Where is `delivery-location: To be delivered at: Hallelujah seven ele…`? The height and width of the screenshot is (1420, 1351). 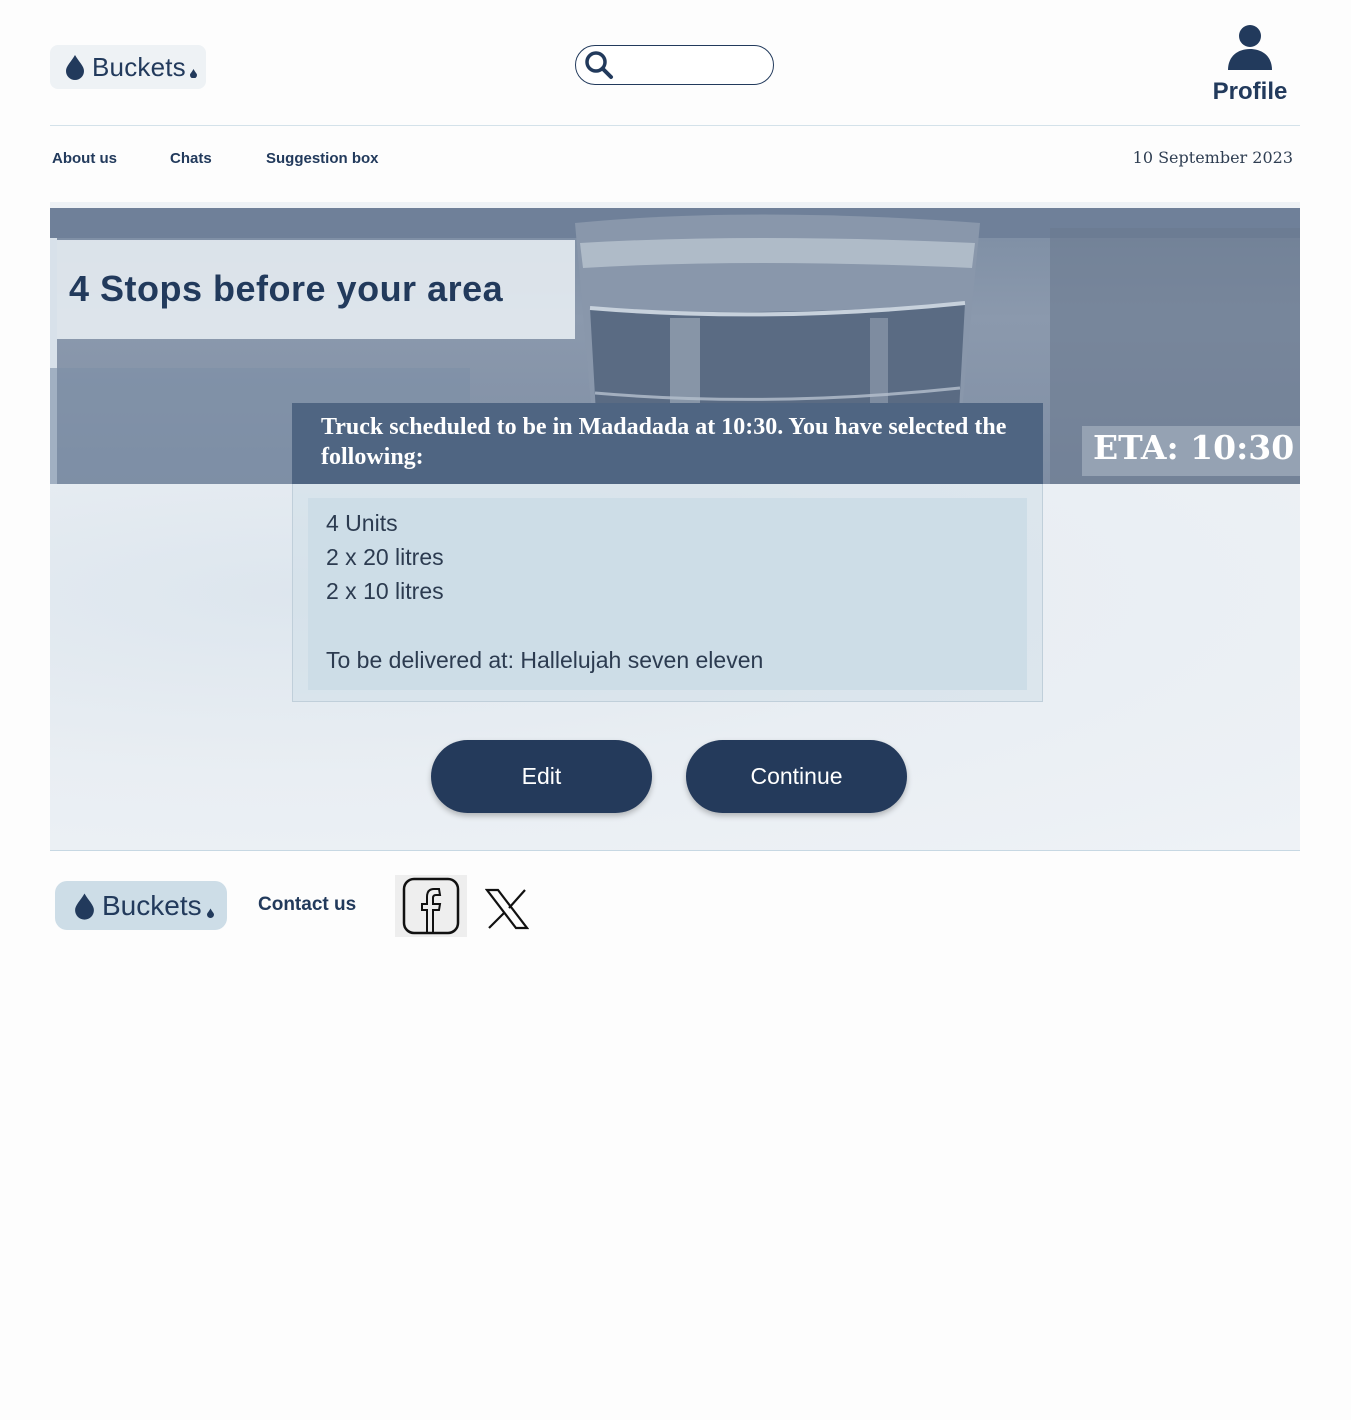
delivery-location: To be delivered at: Hallelujah seven ele… is located at coordinates (545, 660).